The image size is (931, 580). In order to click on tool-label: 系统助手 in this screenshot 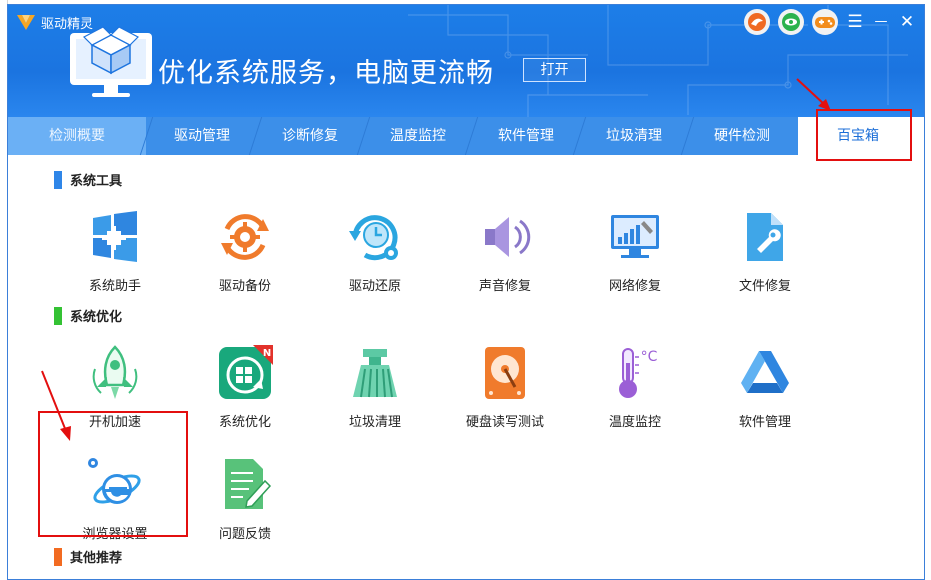, I will do `click(114, 286)`.